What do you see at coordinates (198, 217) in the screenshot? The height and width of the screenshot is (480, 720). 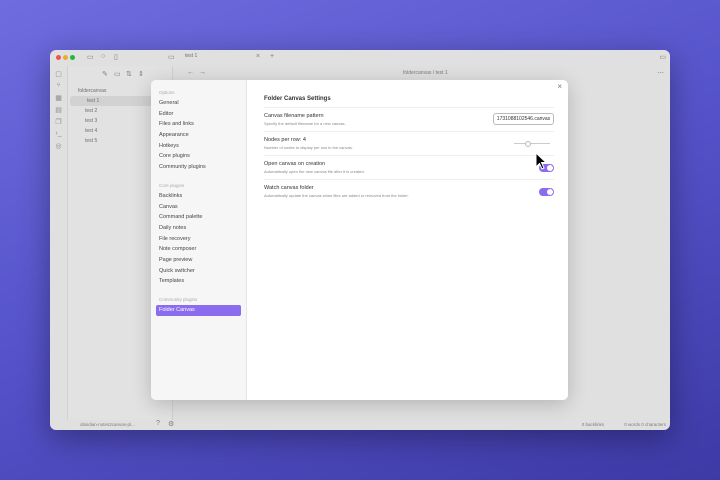 I see `settings-nav-command-palette: Command palette` at bounding box center [198, 217].